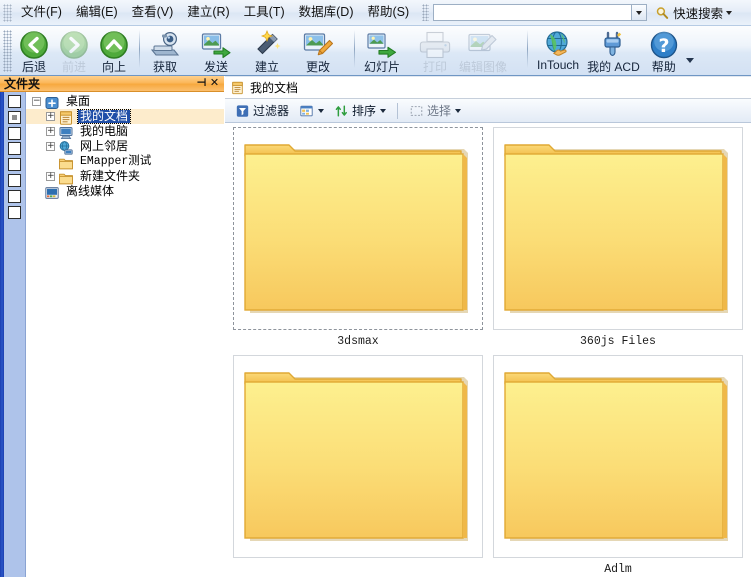  Describe the element at coordinates (78, 101) in the screenshot. I see `tree-item-label: 桌面` at that location.